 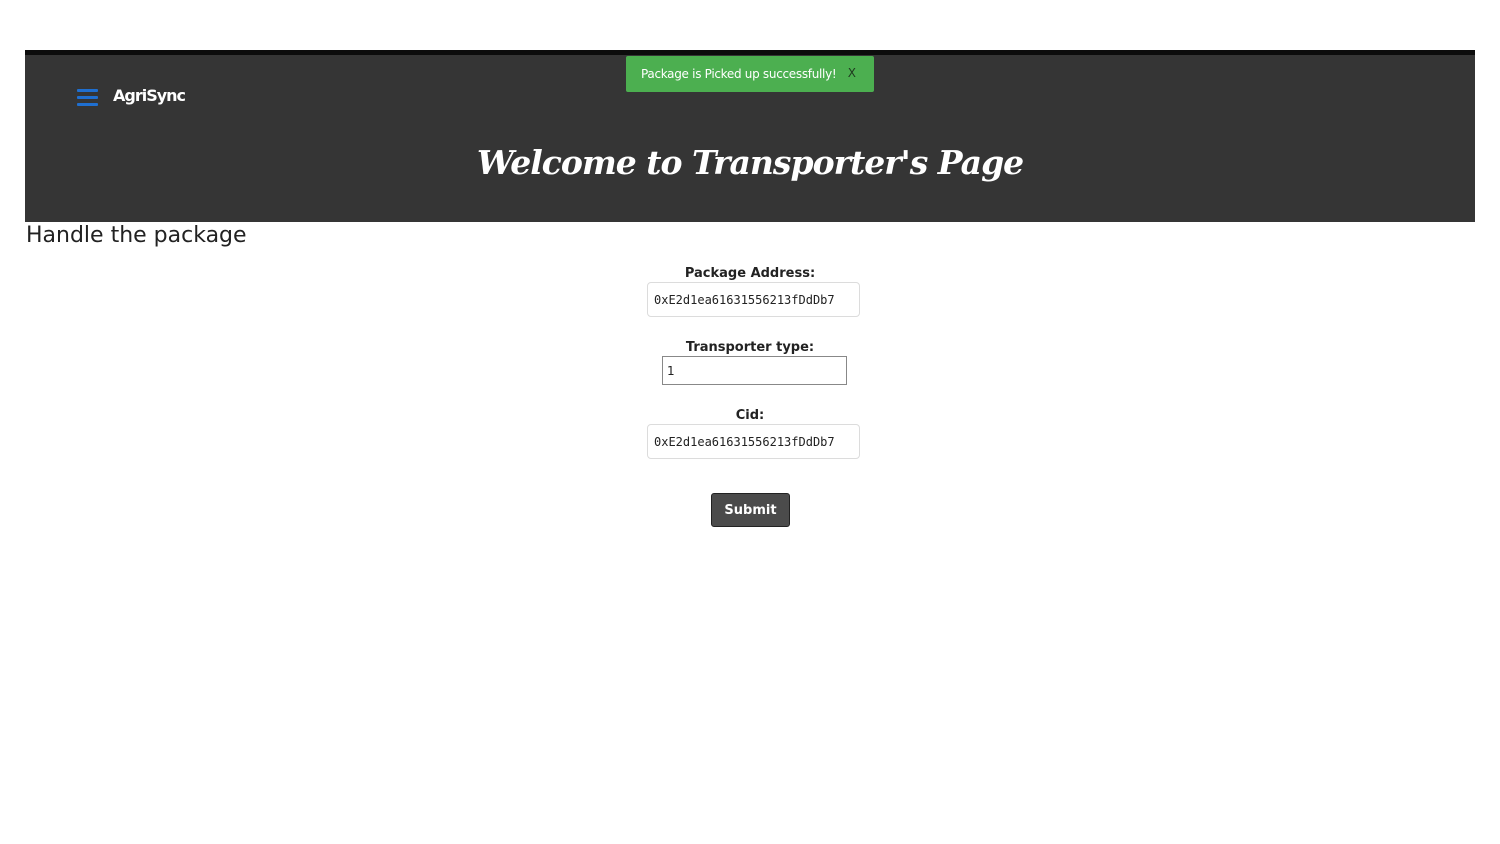 What do you see at coordinates (750, 162) in the screenshot?
I see `welcome-heading: Welcome to Transporter's Page` at bounding box center [750, 162].